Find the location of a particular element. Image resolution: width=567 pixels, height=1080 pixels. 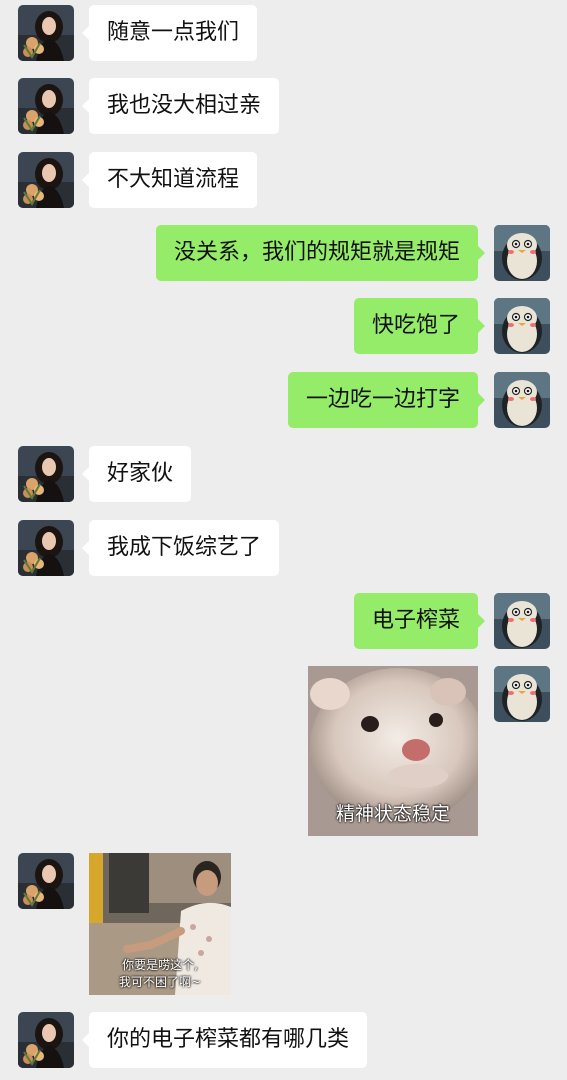

incoming-message-bubble: 随意一点我们 is located at coordinates (169, 33).